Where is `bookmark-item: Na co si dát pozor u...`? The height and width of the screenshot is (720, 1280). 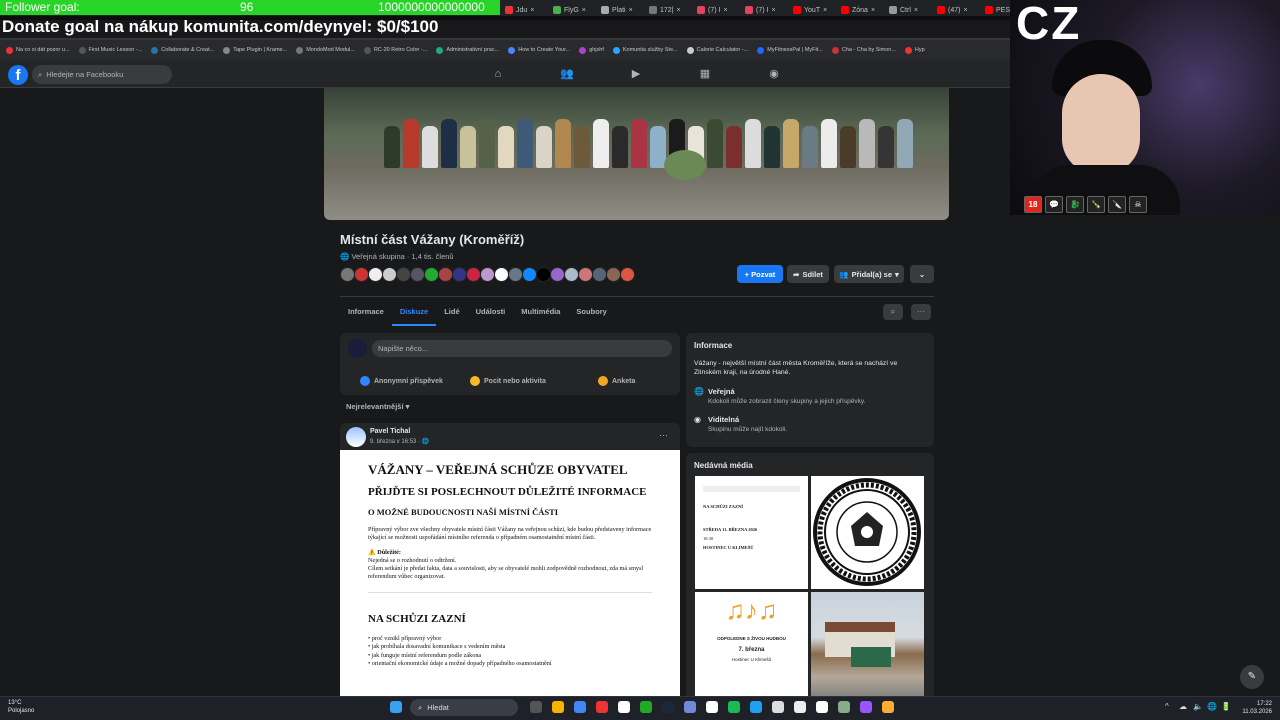
bookmark-item: Na co si dát pozor u... is located at coordinates (38, 50).